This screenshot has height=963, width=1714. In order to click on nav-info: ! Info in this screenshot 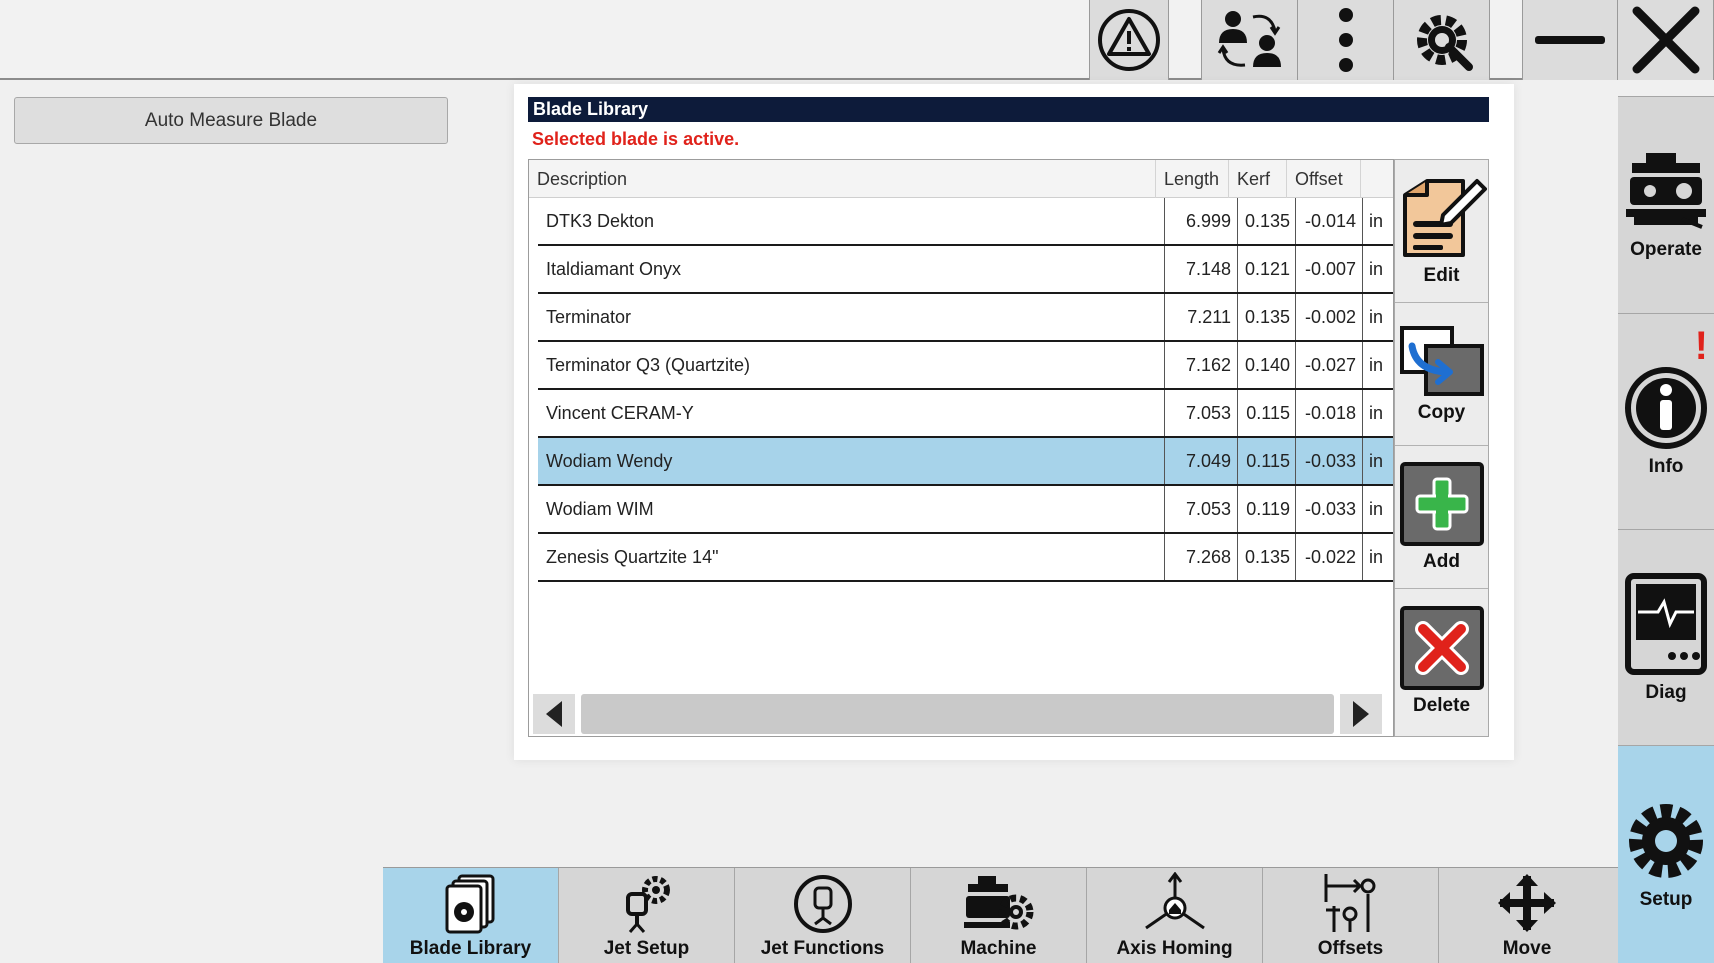, I will do `click(1666, 421)`.